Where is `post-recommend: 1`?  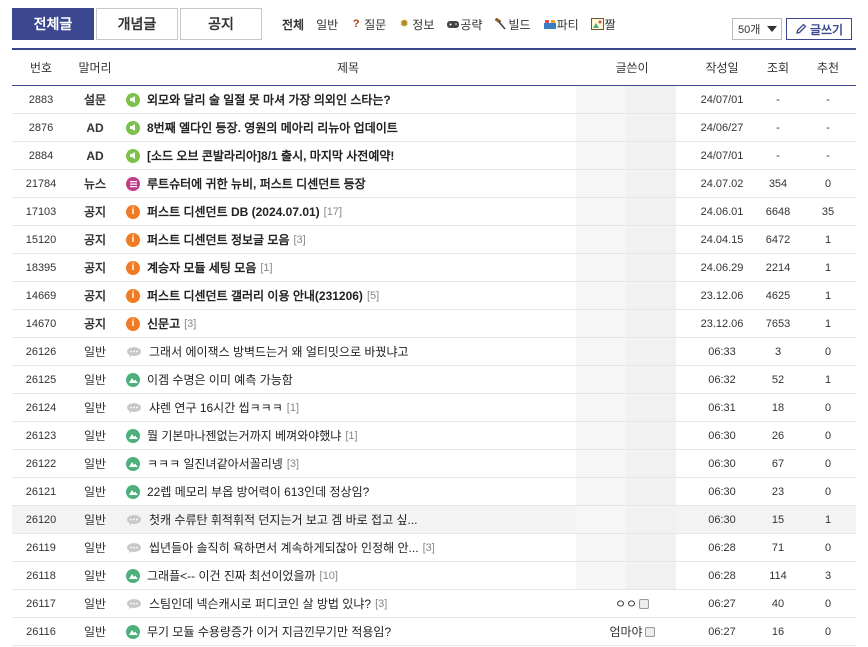 post-recommend: 1 is located at coordinates (828, 379).